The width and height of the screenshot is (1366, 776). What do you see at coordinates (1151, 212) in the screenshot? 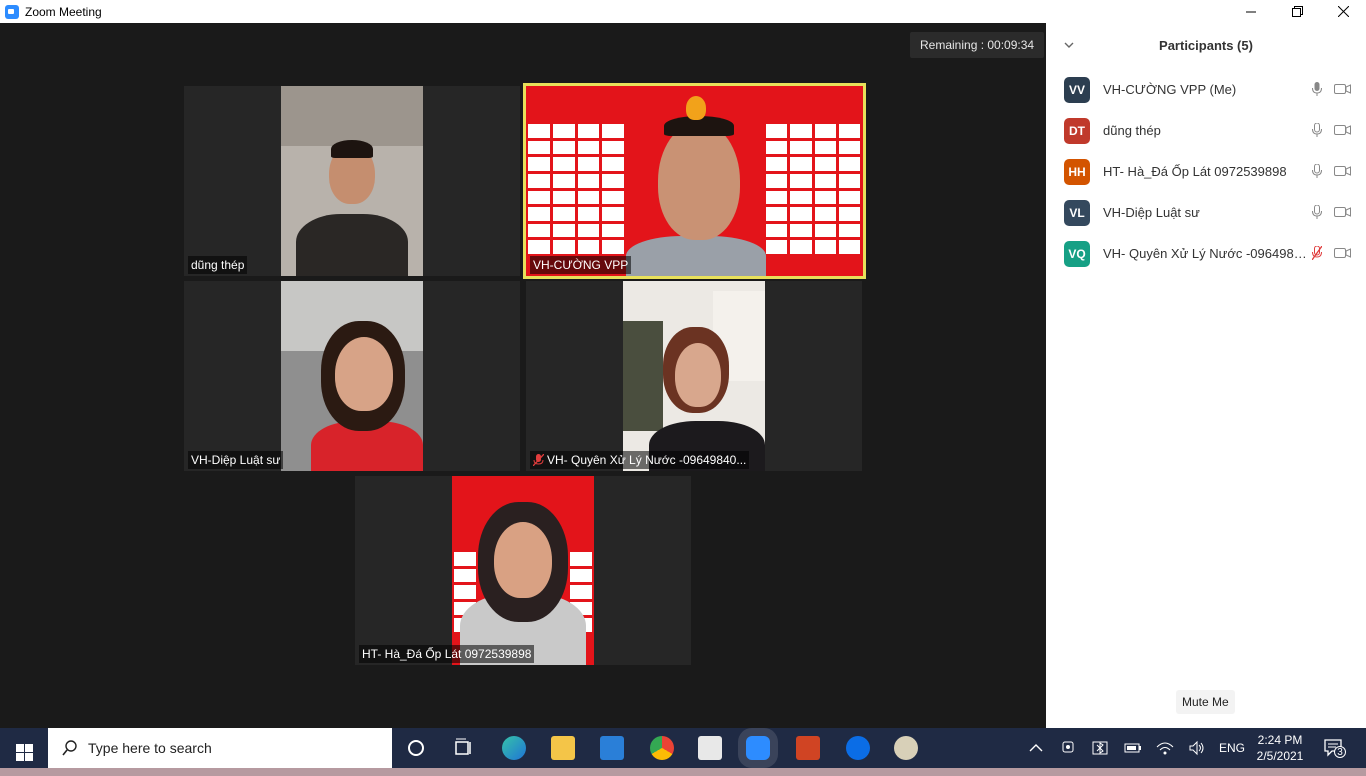
I see `participant-name: VH-Diệp Luật sư` at bounding box center [1151, 212].